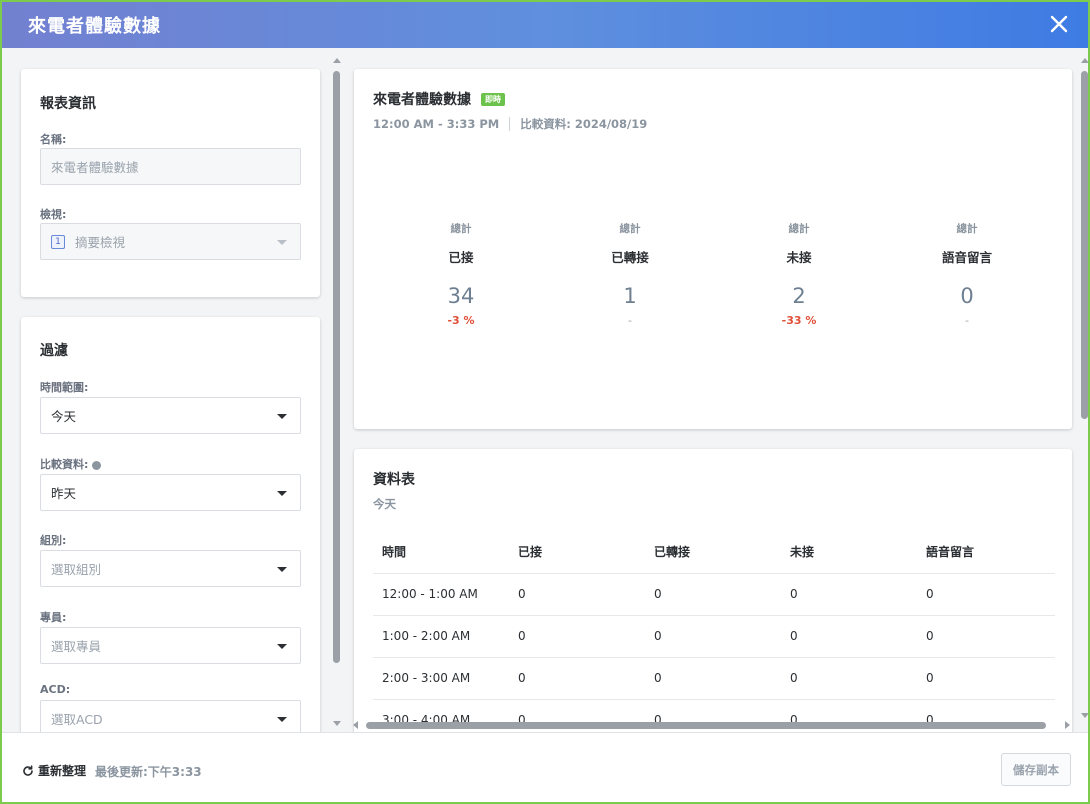  What do you see at coordinates (58, 241) in the screenshot?
I see `summary-view-icon: 1` at bounding box center [58, 241].